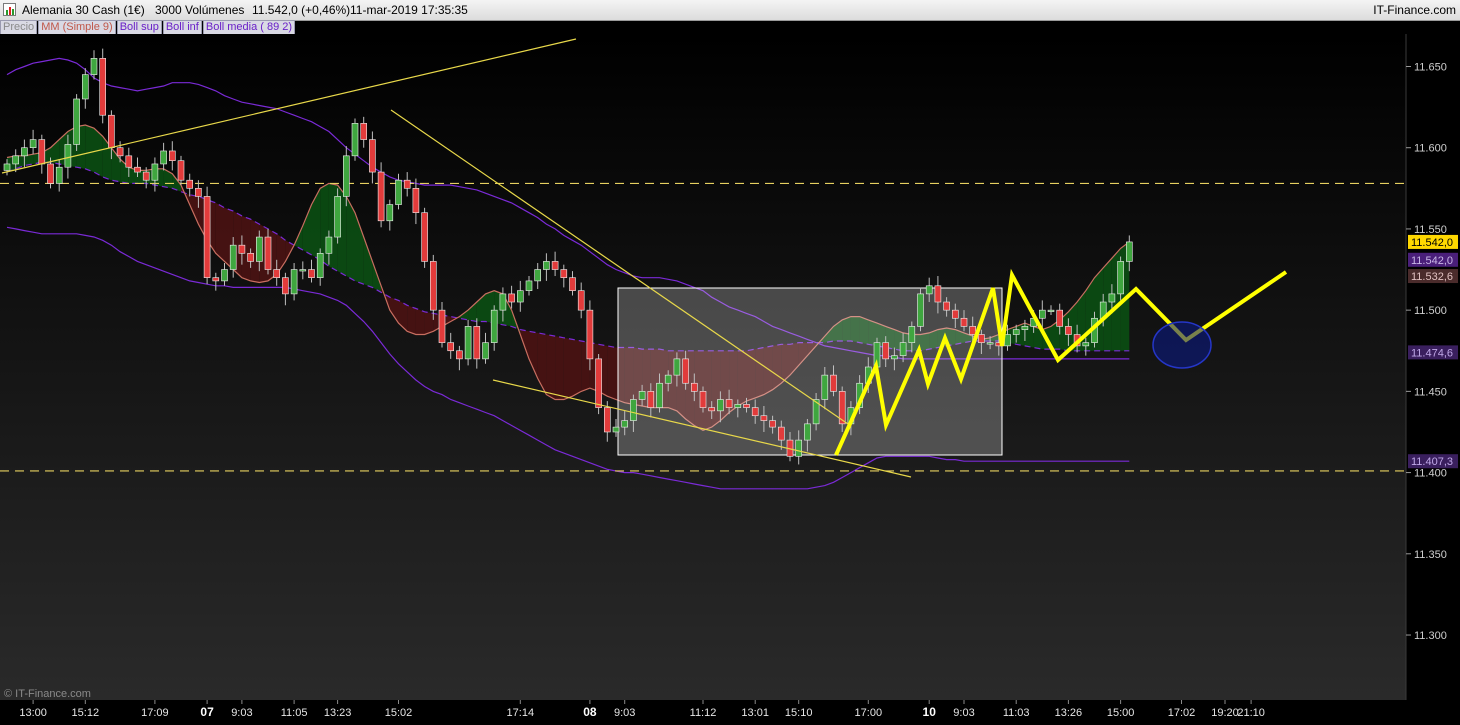 The image size is (1460, 725). Describe the element at coordinates (1432, 261) in the screenshot. I see `price-tag-label: 11.542,0` at that location.